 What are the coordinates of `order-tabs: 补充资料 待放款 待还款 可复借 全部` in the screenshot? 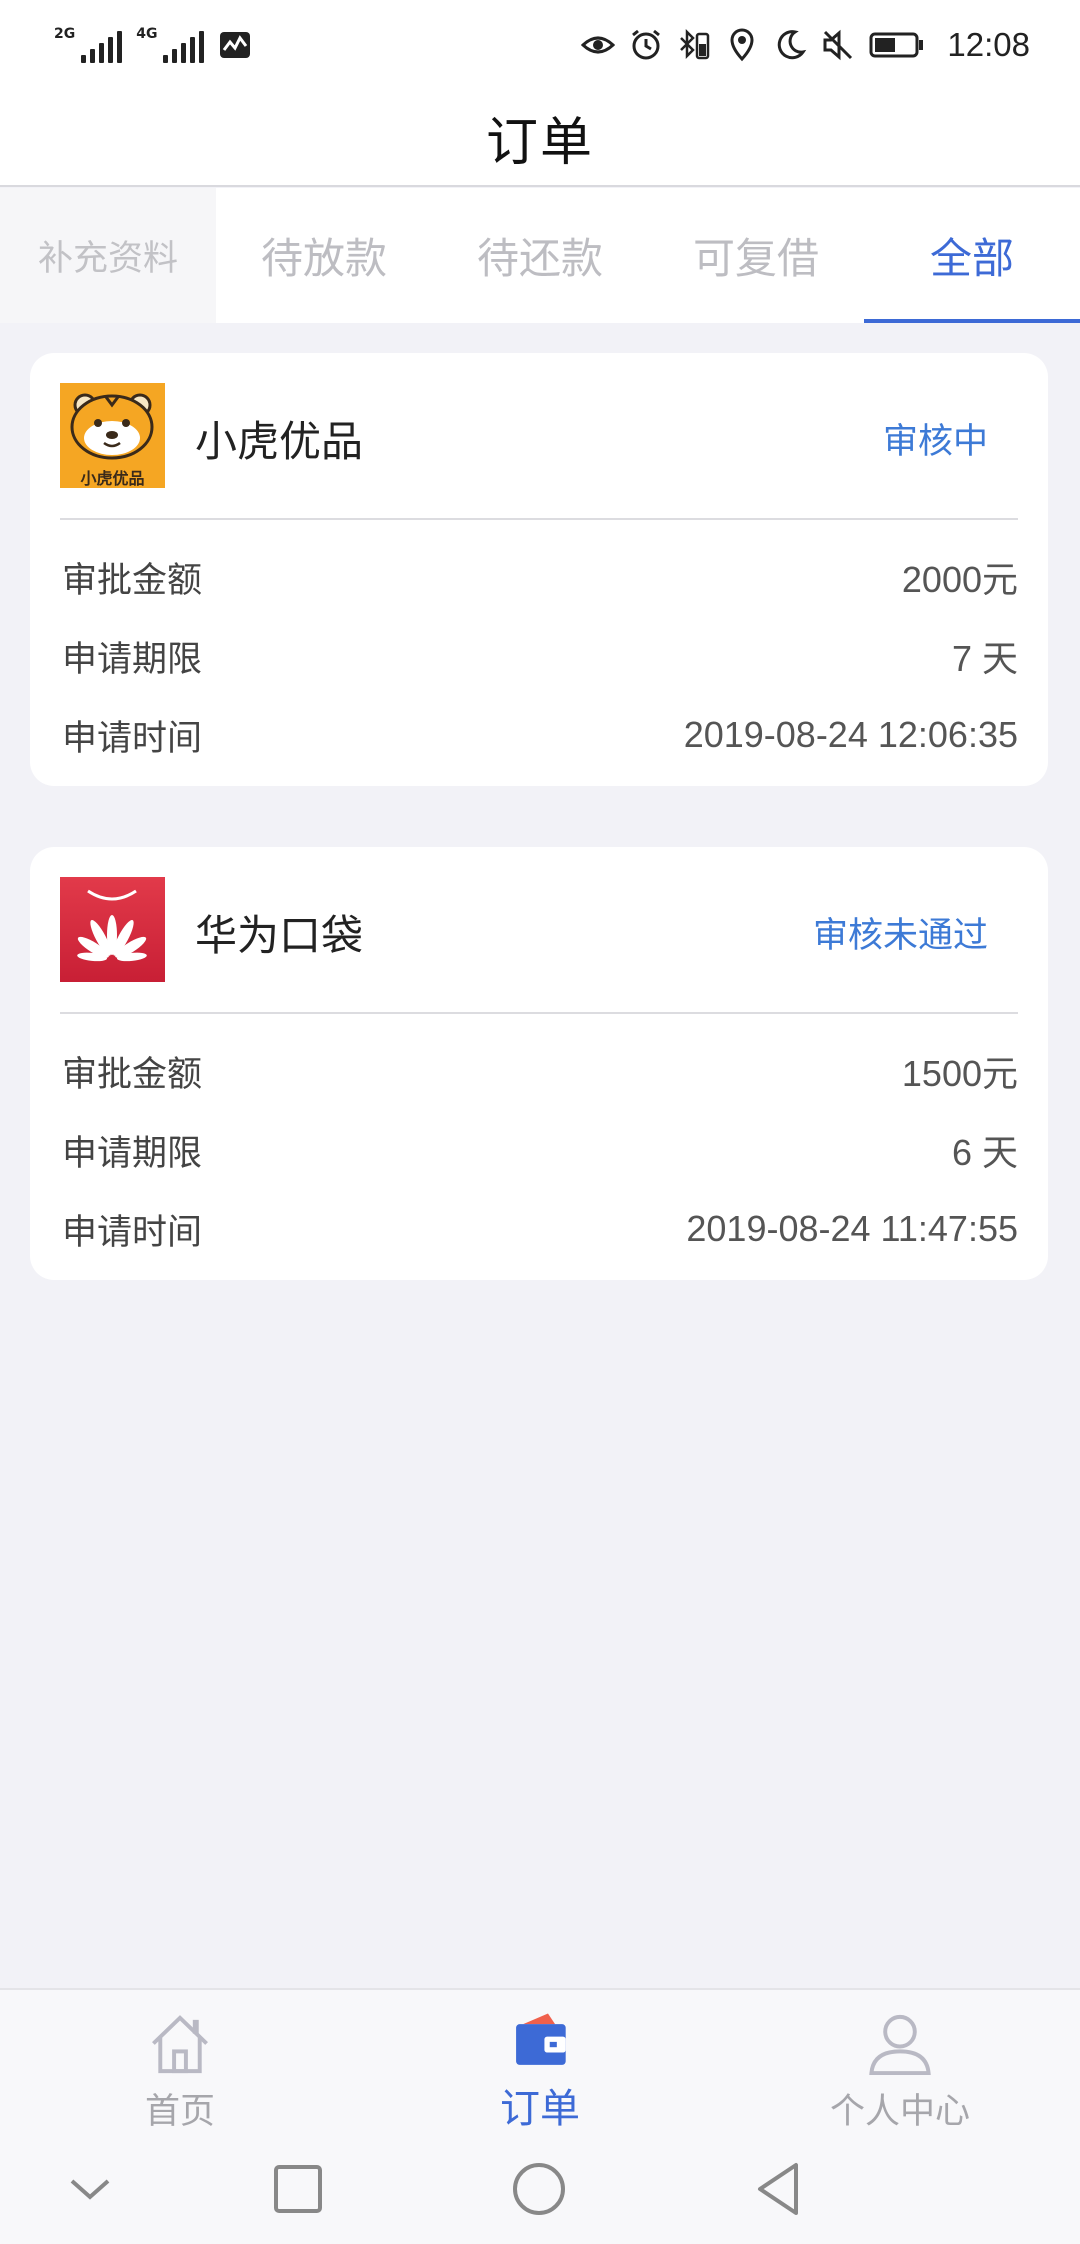 It's located at (540, 255).